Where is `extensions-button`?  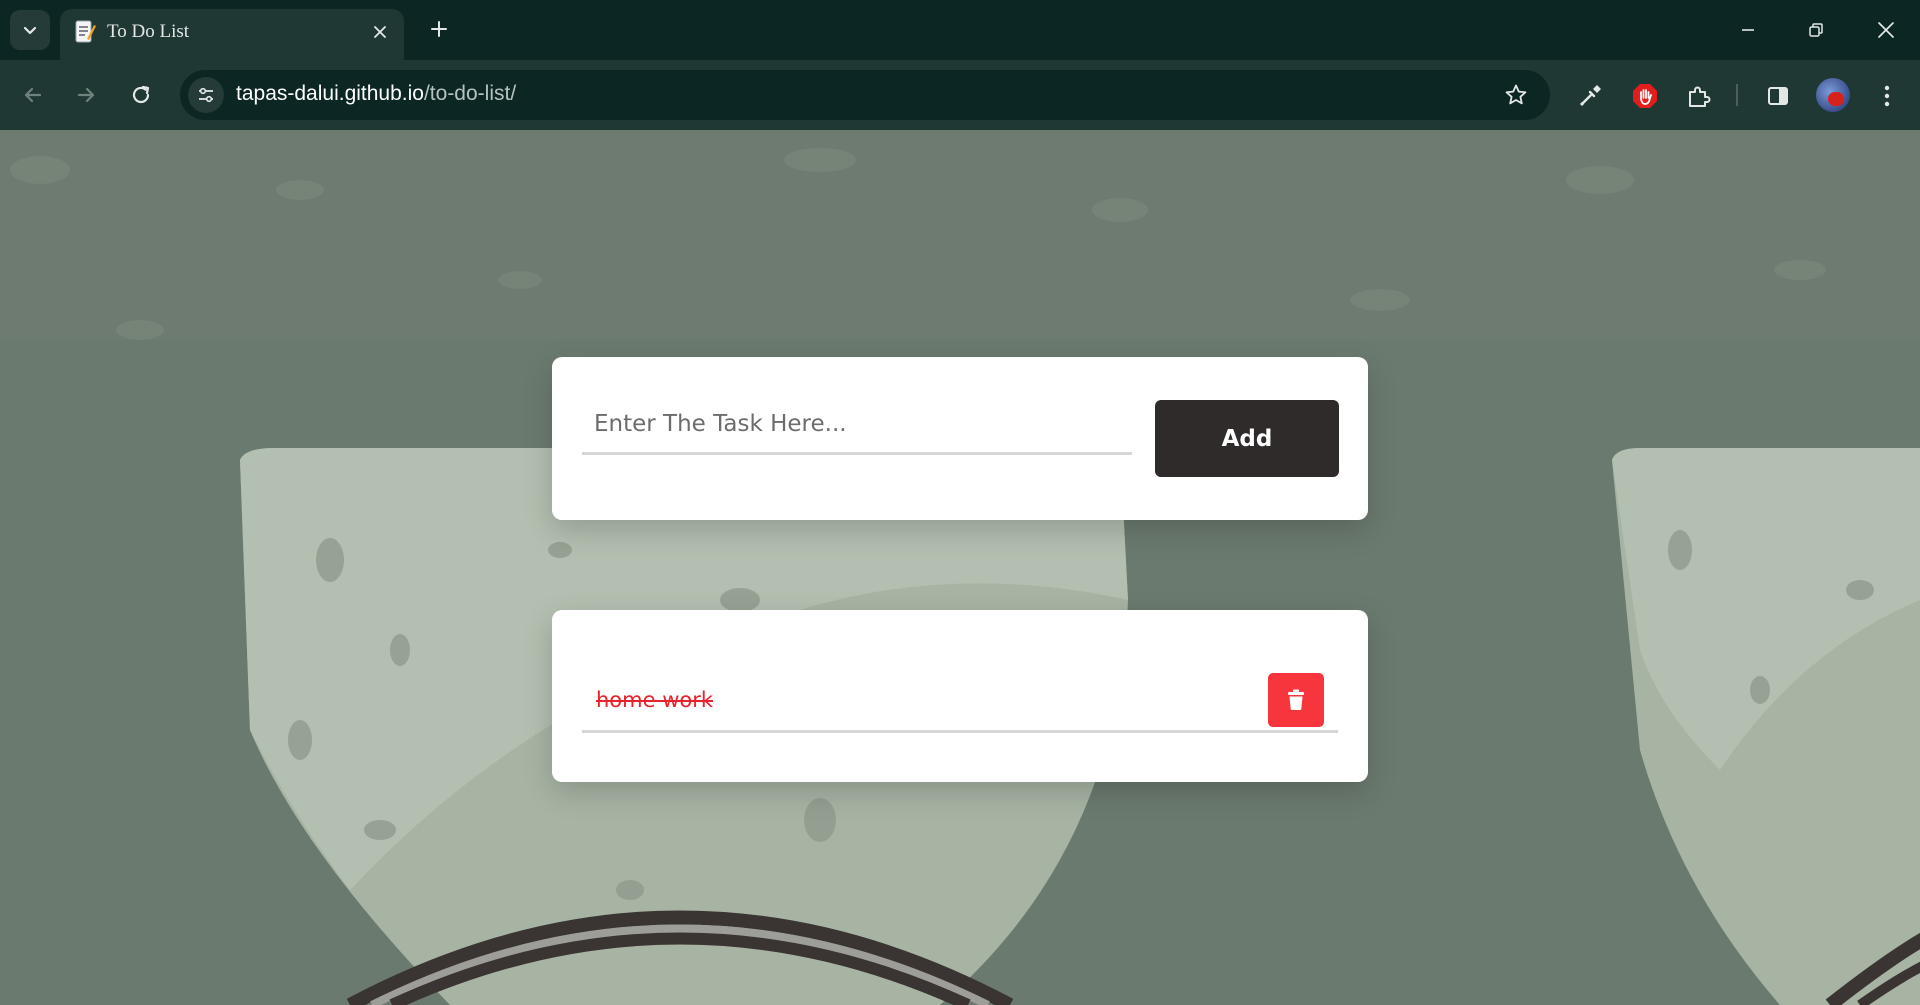
extensions-button is located at coordinates (1699, 96).